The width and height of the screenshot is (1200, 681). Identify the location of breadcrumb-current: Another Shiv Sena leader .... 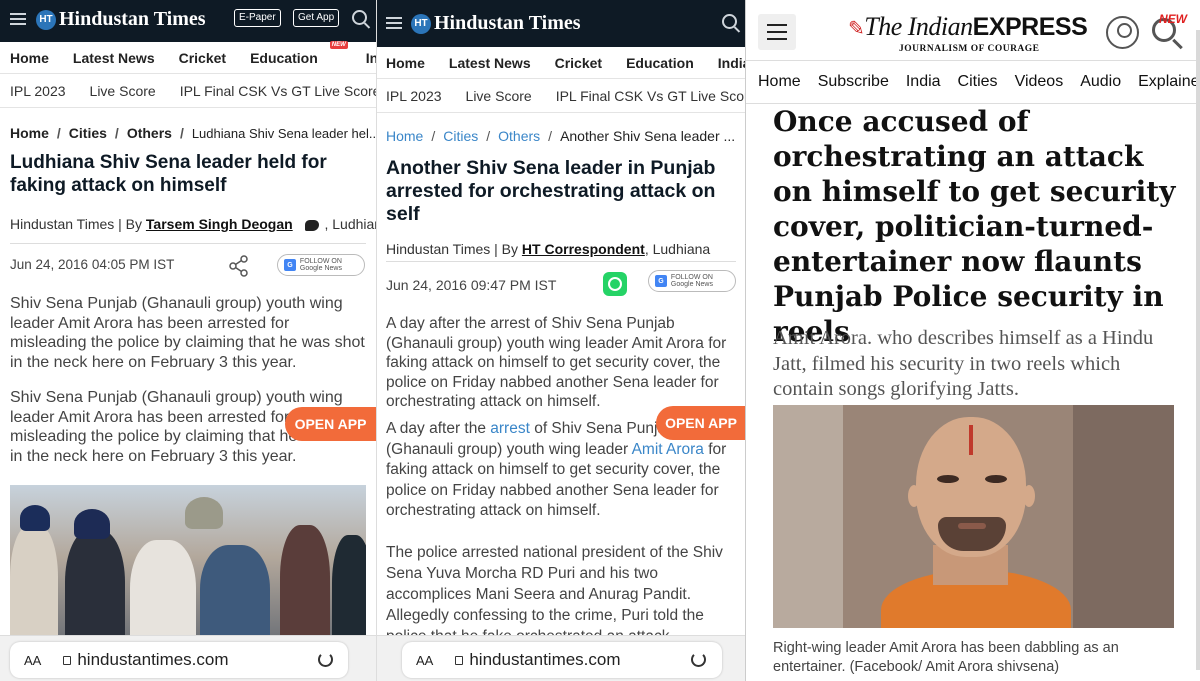
(648, 136).